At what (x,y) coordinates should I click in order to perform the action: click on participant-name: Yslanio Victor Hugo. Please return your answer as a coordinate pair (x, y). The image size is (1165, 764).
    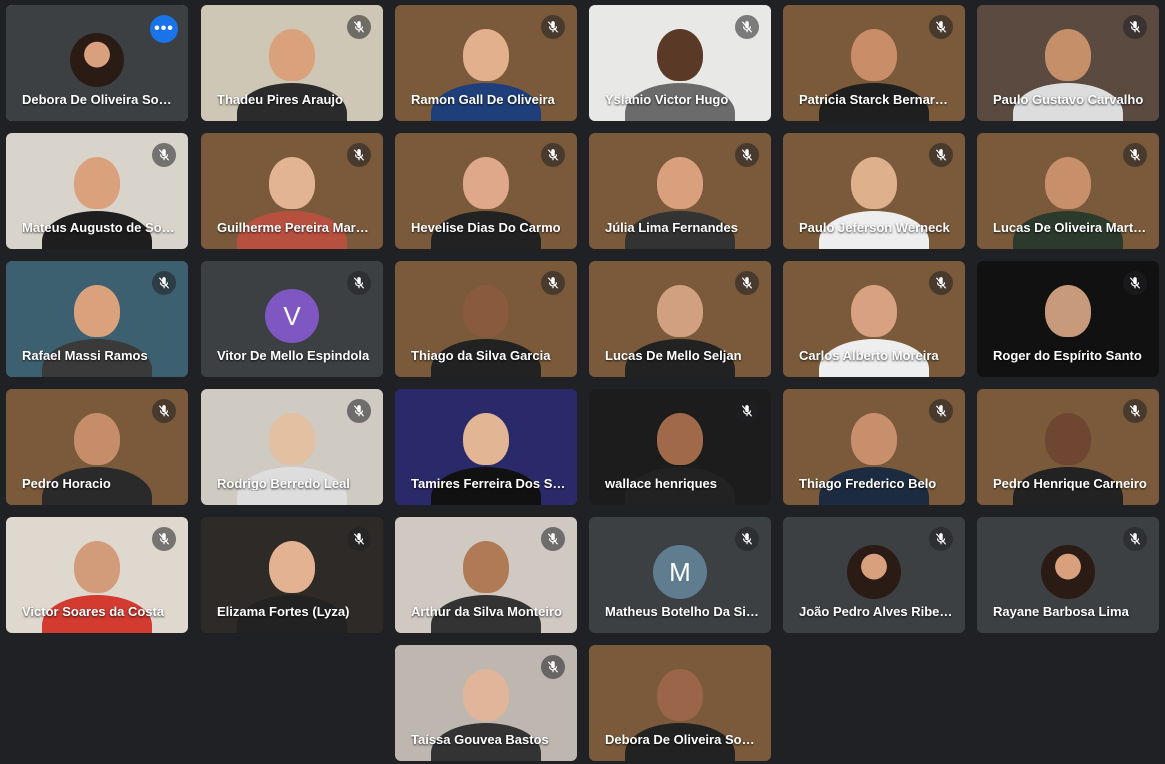
    Looking at the image, I should click on (667, 99).